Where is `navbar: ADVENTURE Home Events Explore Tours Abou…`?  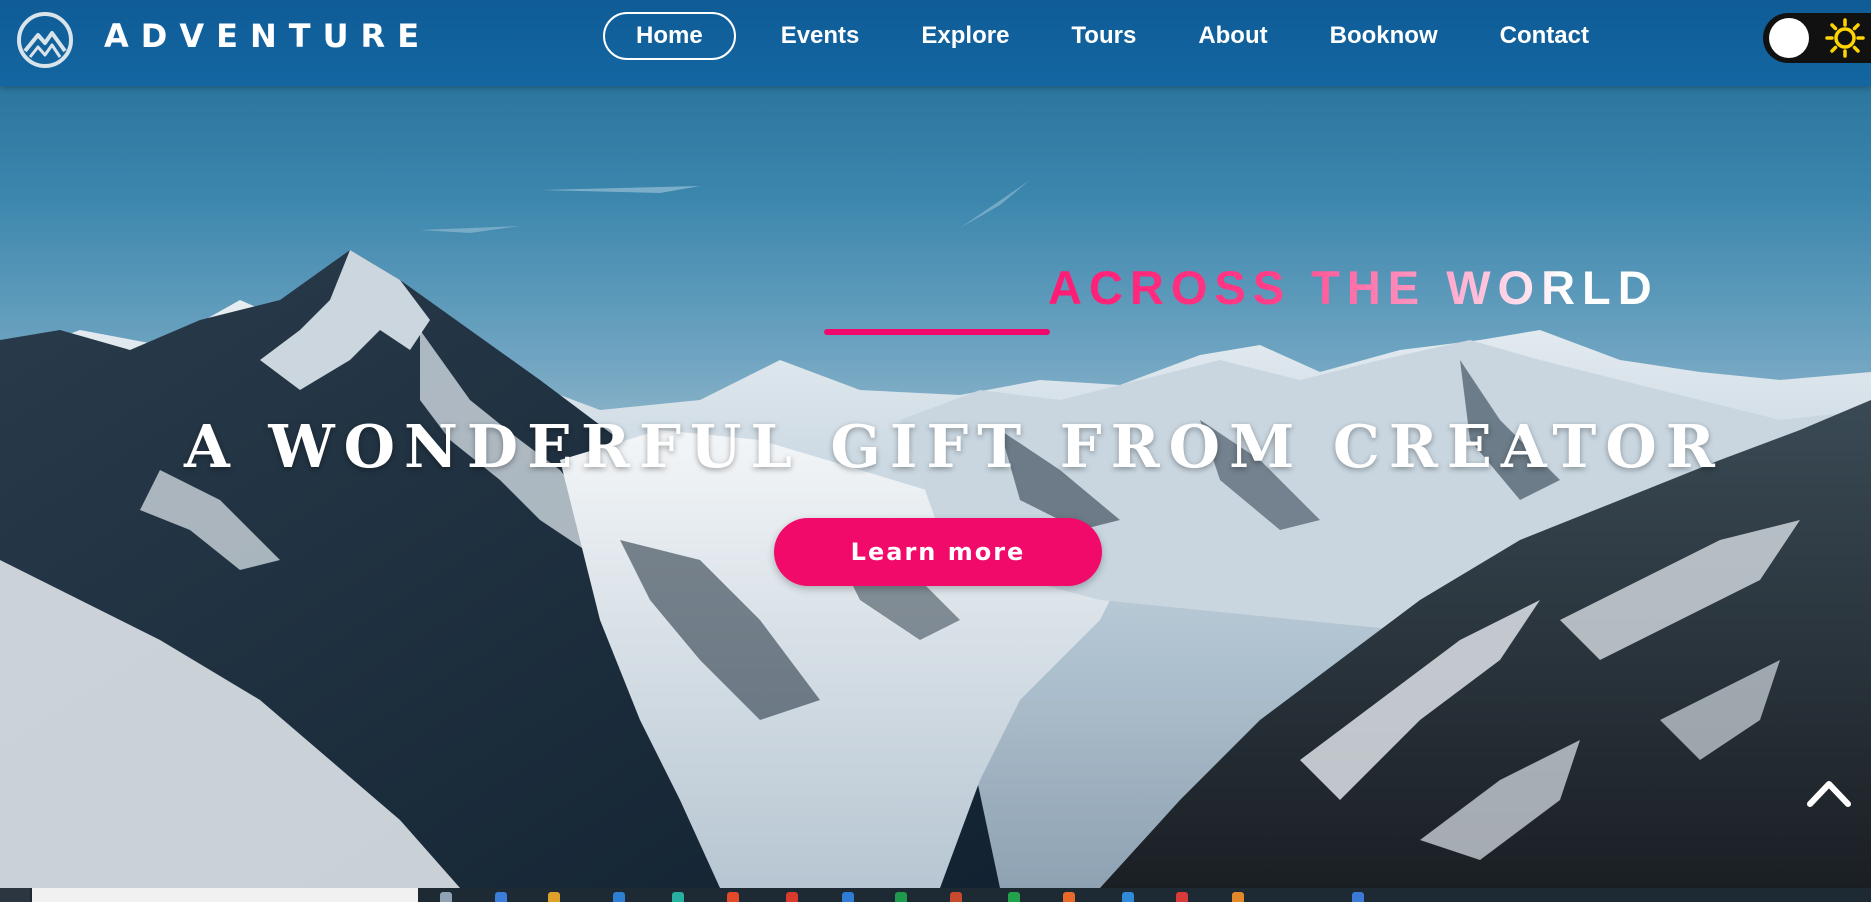 navbar: ADVENTURE Home Events Explore Tours Abou… is located at coordinates (935, 43).